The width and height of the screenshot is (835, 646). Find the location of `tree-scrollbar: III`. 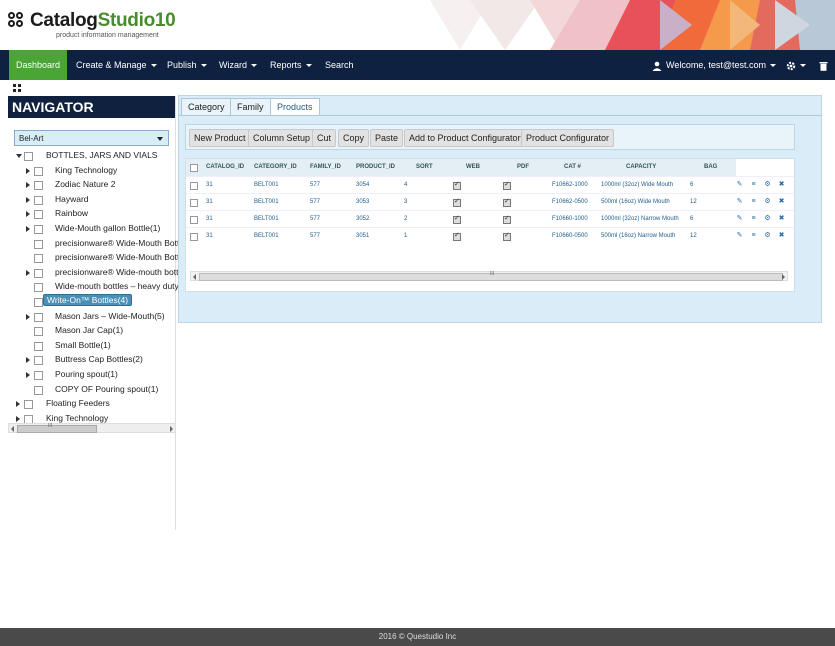

tree-scrollbar: III is located at coordinates (92, 428).